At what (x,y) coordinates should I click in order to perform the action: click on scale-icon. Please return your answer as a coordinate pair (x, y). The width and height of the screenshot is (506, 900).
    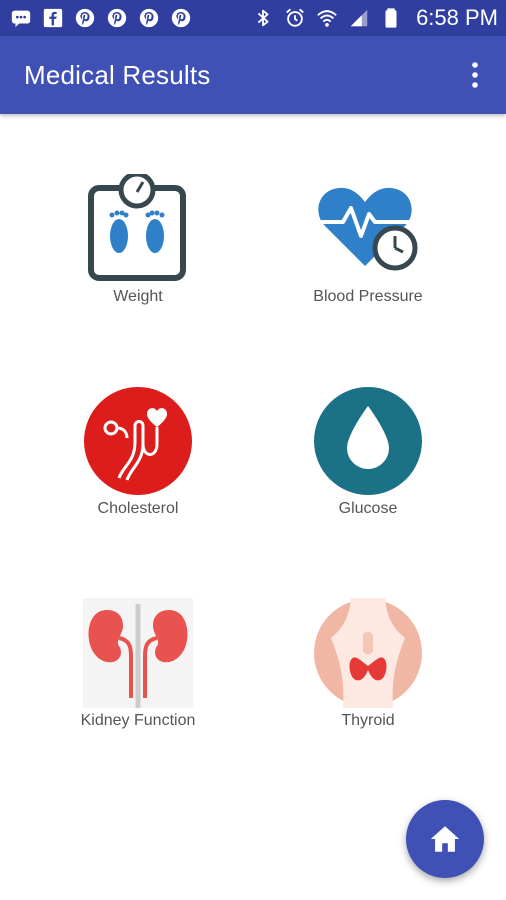
    Looking at the image, I should click on (138, 229).